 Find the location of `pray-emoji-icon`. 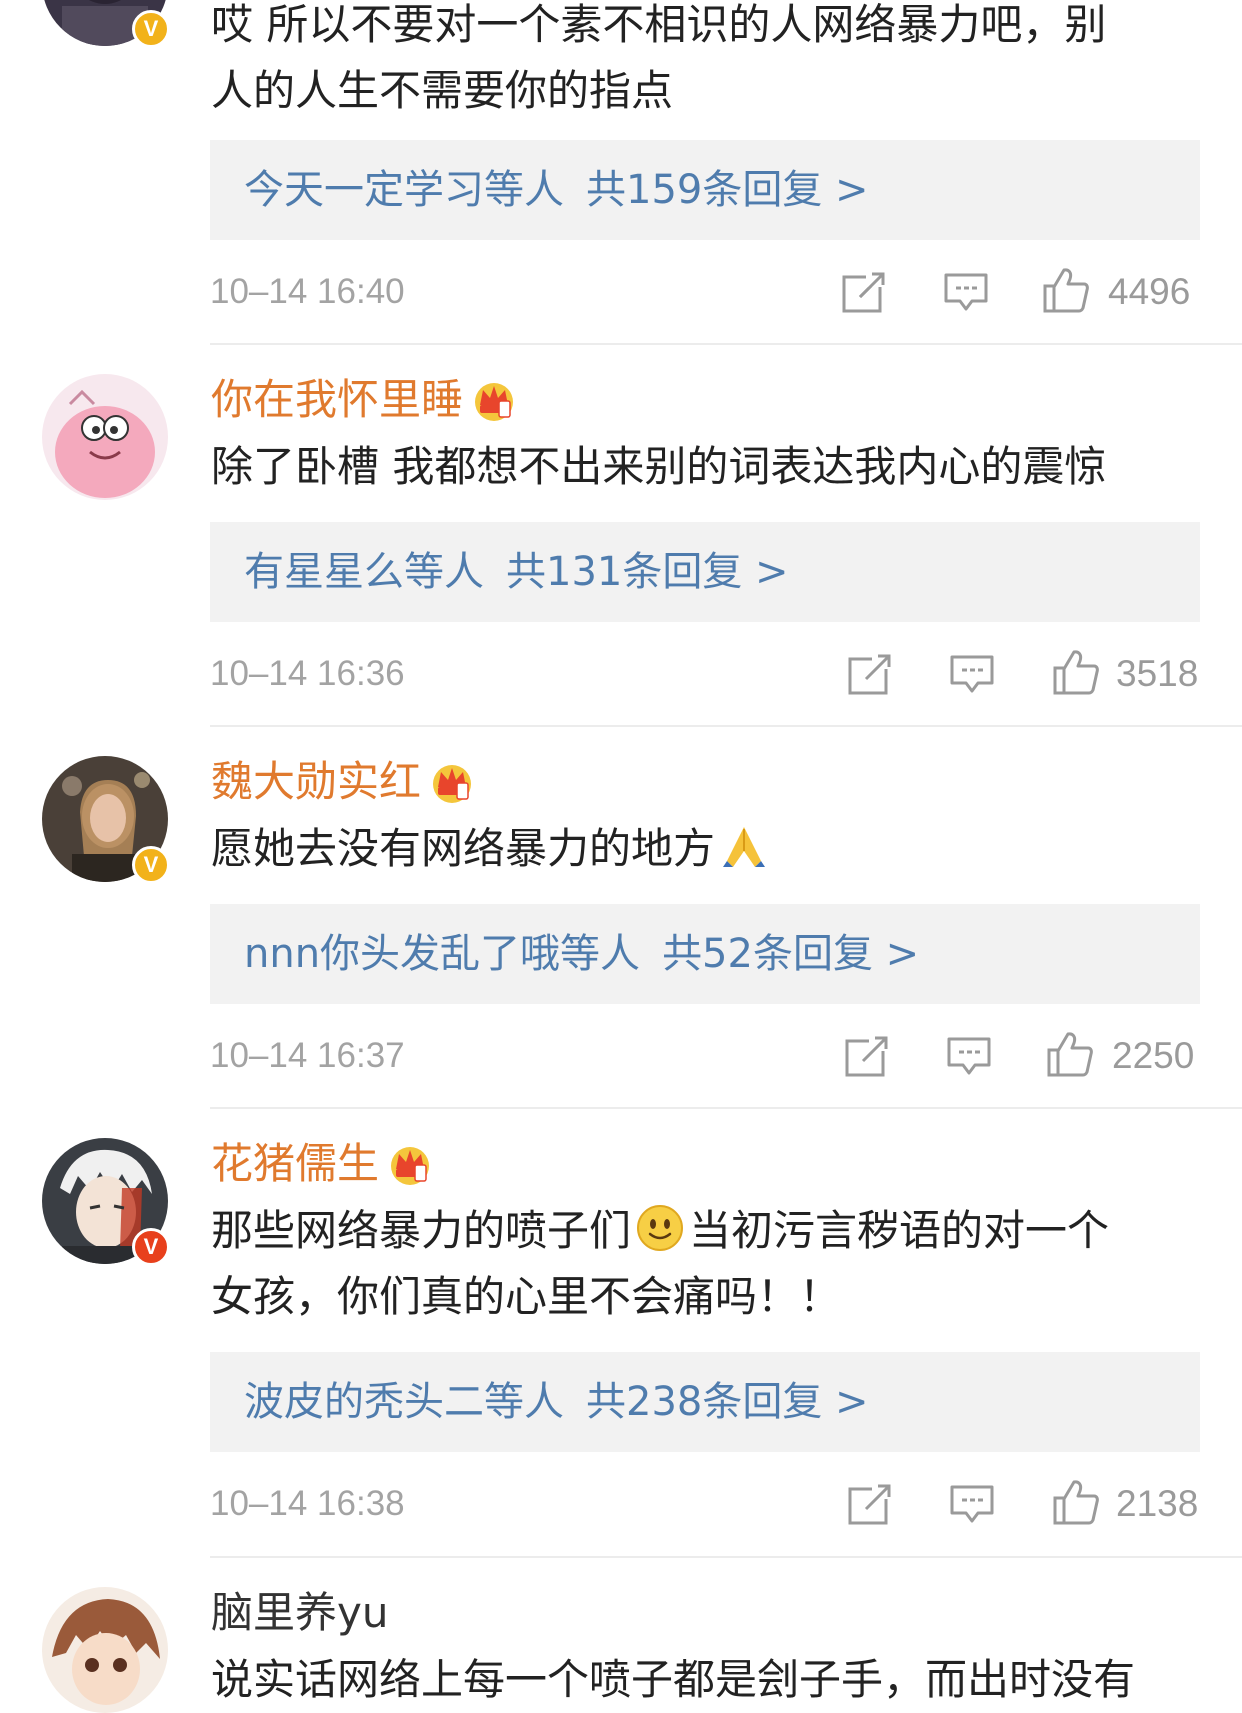

pray-emoji-icon is located at coordinates (744, 847).